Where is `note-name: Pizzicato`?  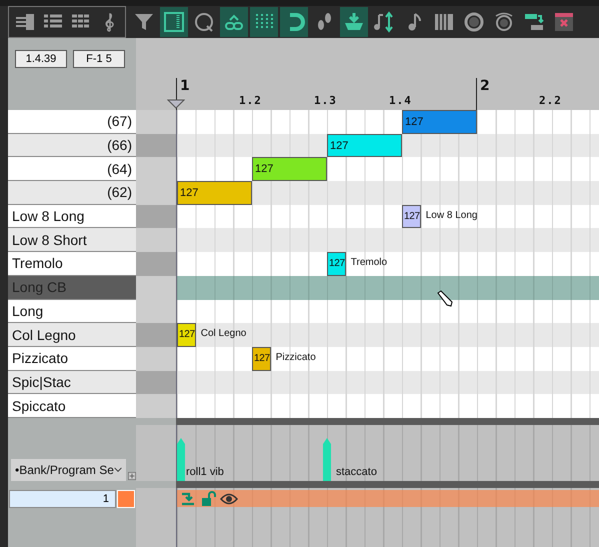 note-name: Pizzicato is located at coordinates (72, 358).